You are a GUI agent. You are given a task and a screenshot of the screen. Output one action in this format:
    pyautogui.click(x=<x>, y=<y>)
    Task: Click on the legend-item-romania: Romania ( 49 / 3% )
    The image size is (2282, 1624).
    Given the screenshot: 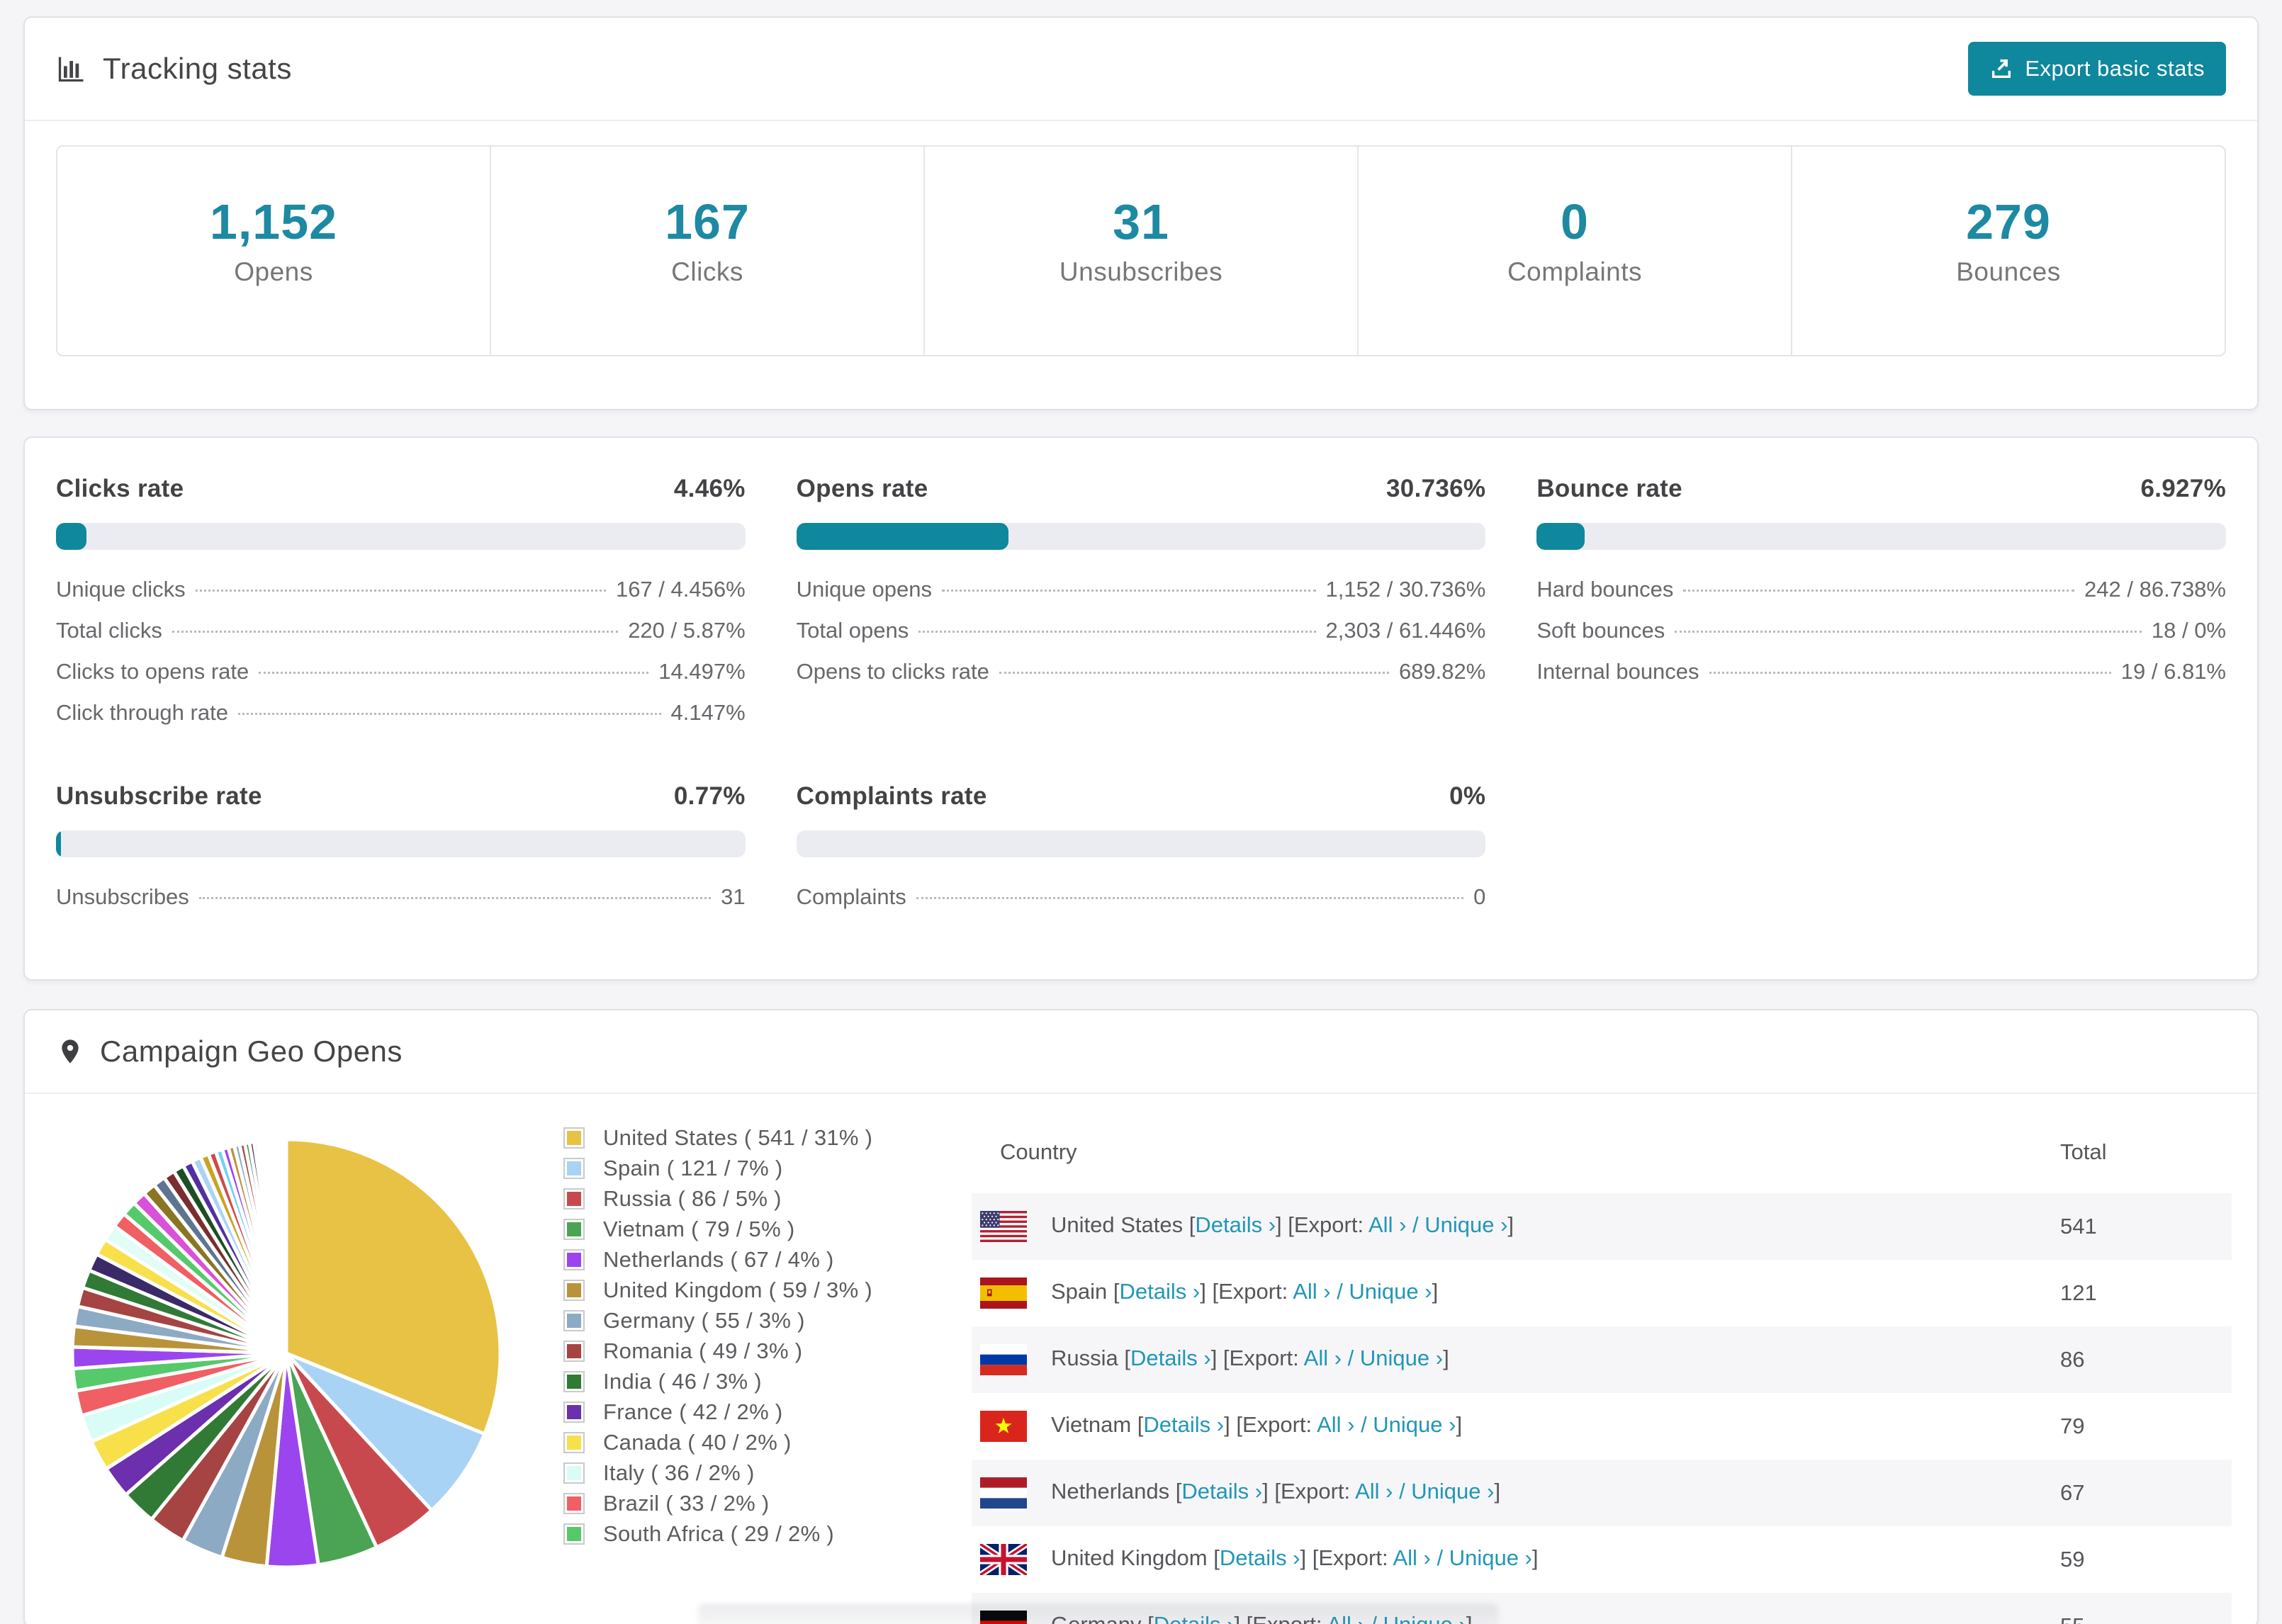 What is the action you would take?
    pyautogui.click(x=747, y=1351)
    